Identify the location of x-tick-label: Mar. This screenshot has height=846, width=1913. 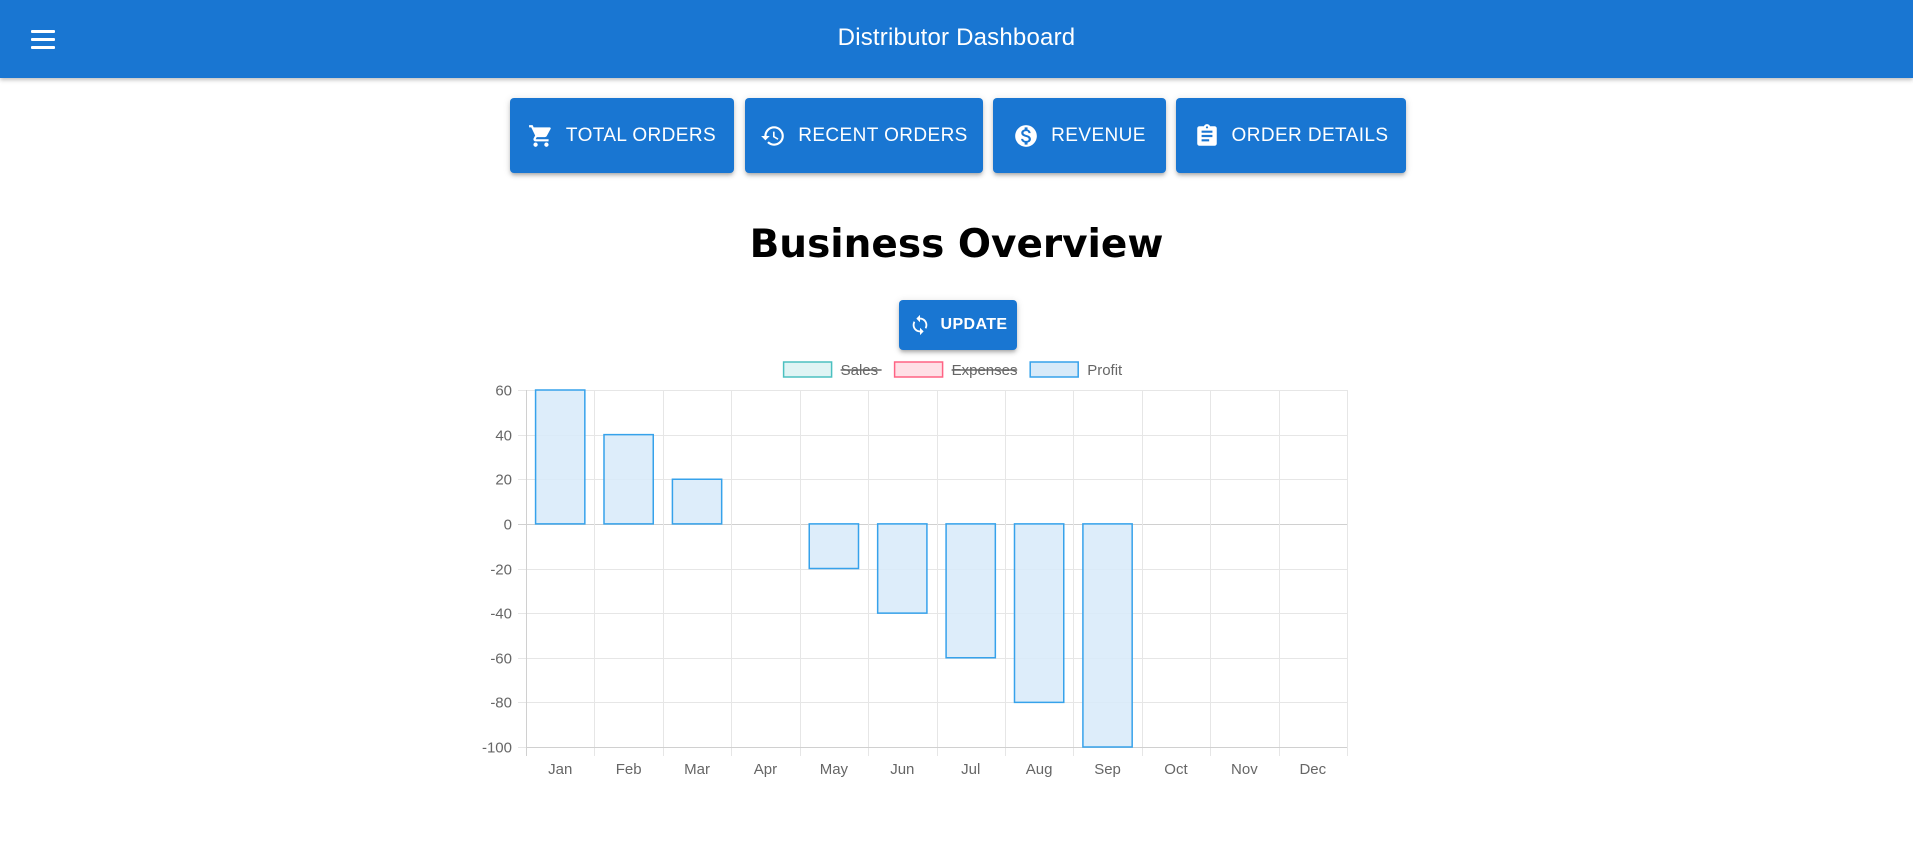
(697, 769).